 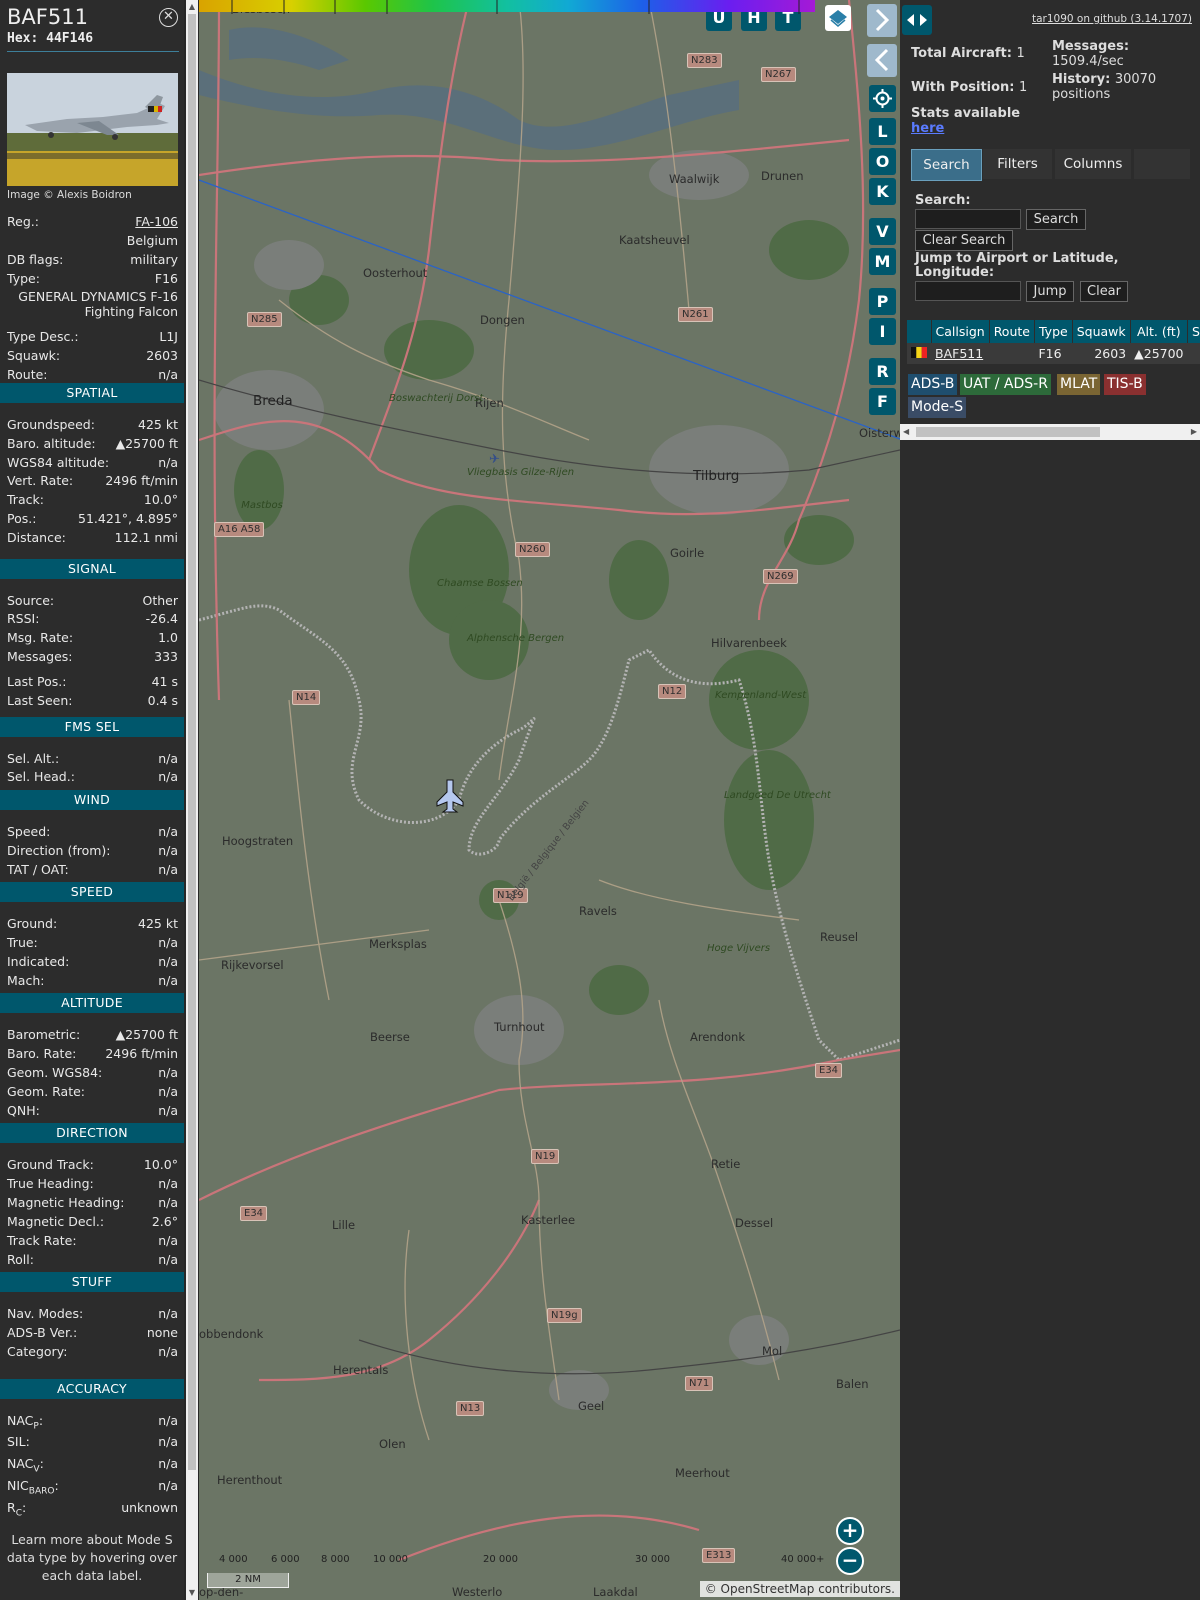 I want to click on spatial-label: Vert. Rate:, so click(x=40, y=481).